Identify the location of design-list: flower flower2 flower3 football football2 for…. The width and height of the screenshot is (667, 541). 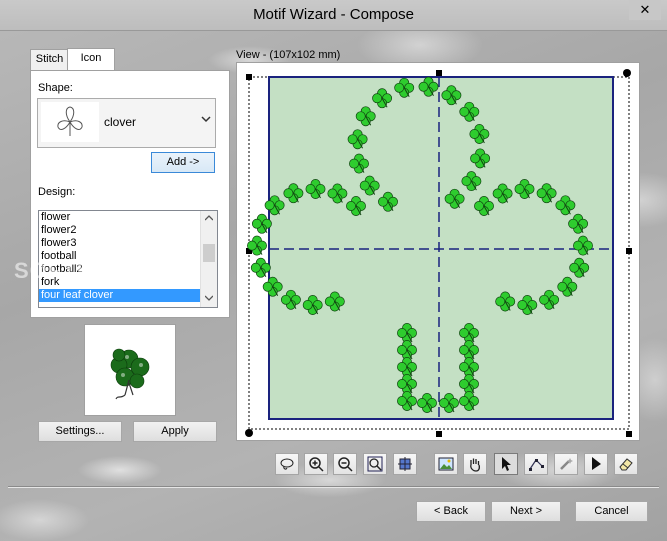
(128, 259).